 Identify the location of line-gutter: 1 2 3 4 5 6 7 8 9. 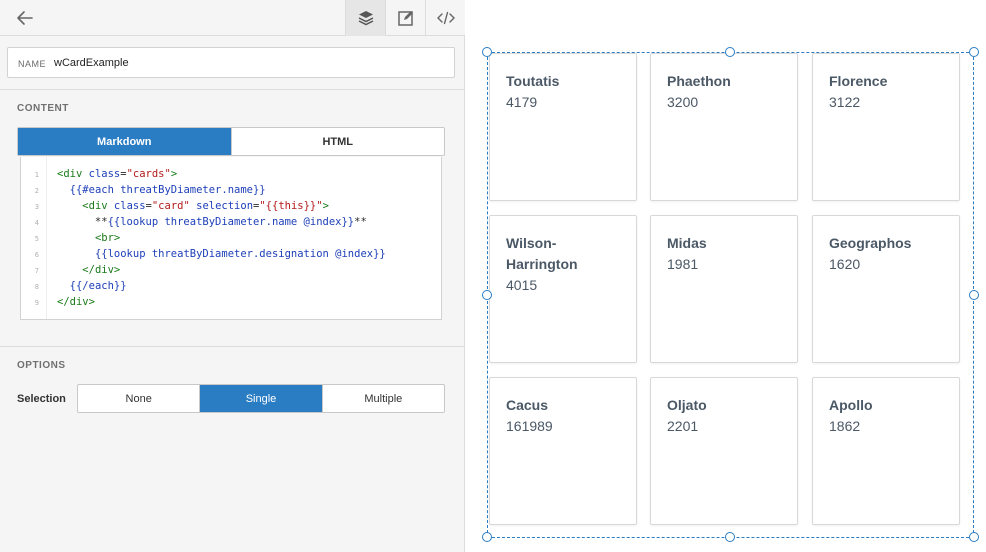
(34, 238).